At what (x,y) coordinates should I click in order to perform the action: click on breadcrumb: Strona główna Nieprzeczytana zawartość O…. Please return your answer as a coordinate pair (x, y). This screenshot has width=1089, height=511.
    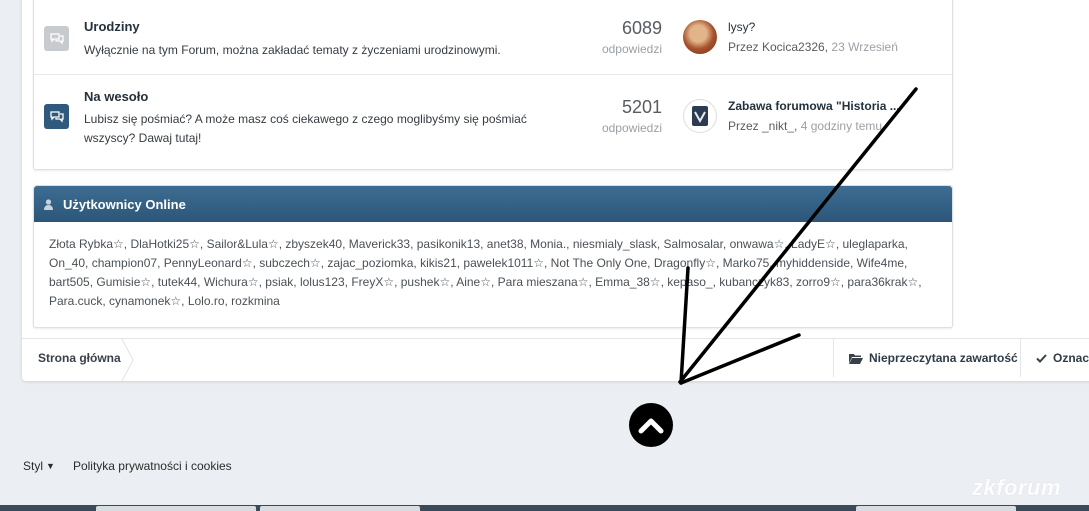
    Looking at the image, I should click on (555, 359).